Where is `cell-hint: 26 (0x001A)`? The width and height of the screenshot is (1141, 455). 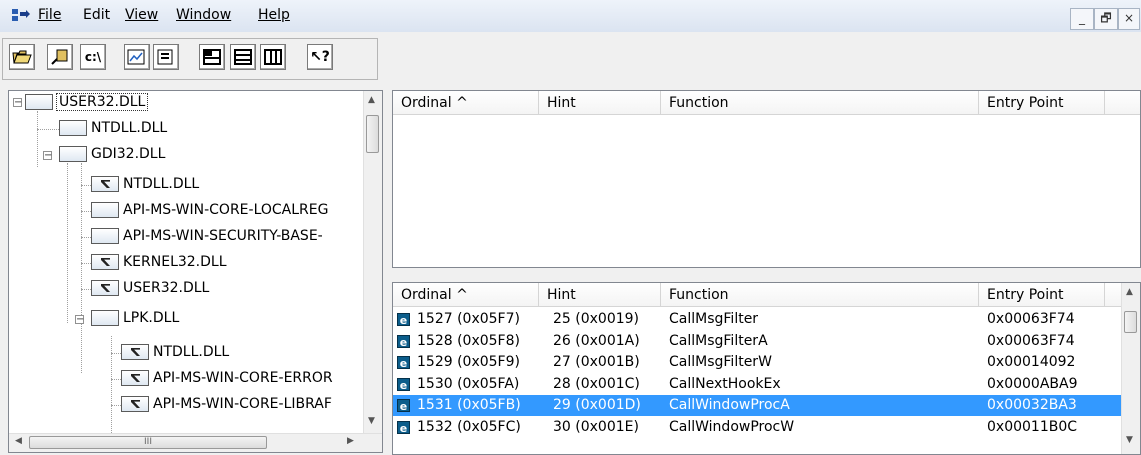
cell-hint: 26 (0x001A) is located at coordinates (596, 340).